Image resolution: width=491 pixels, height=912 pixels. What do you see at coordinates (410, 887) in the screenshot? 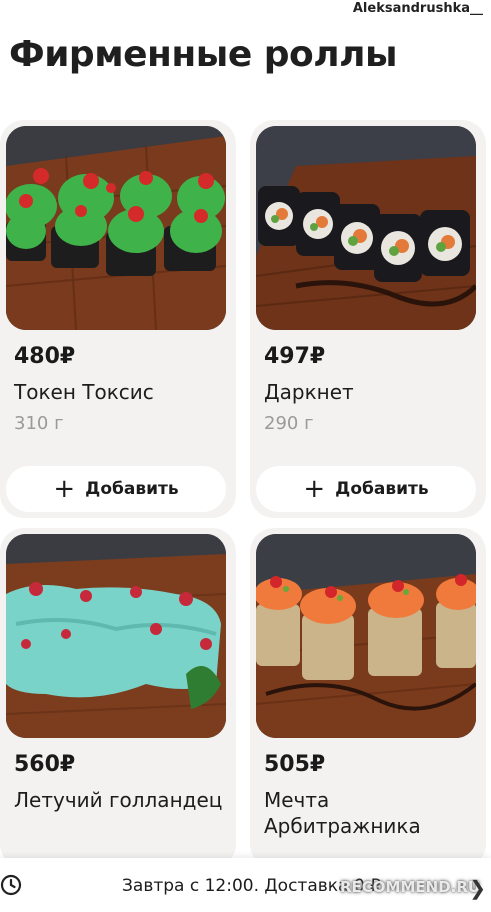
I see `recommend-watermark: RECOMMEND.RU` at bounding box center [410, 887].